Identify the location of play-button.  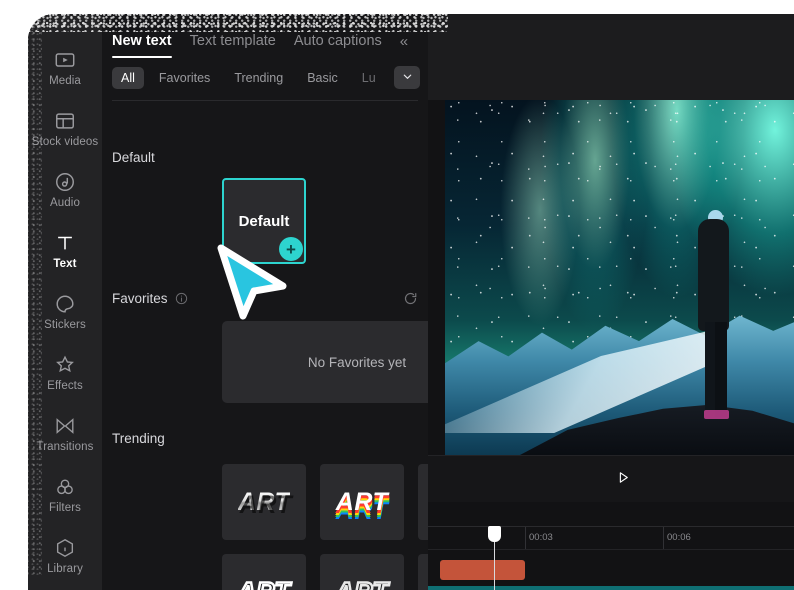
(623, 480).